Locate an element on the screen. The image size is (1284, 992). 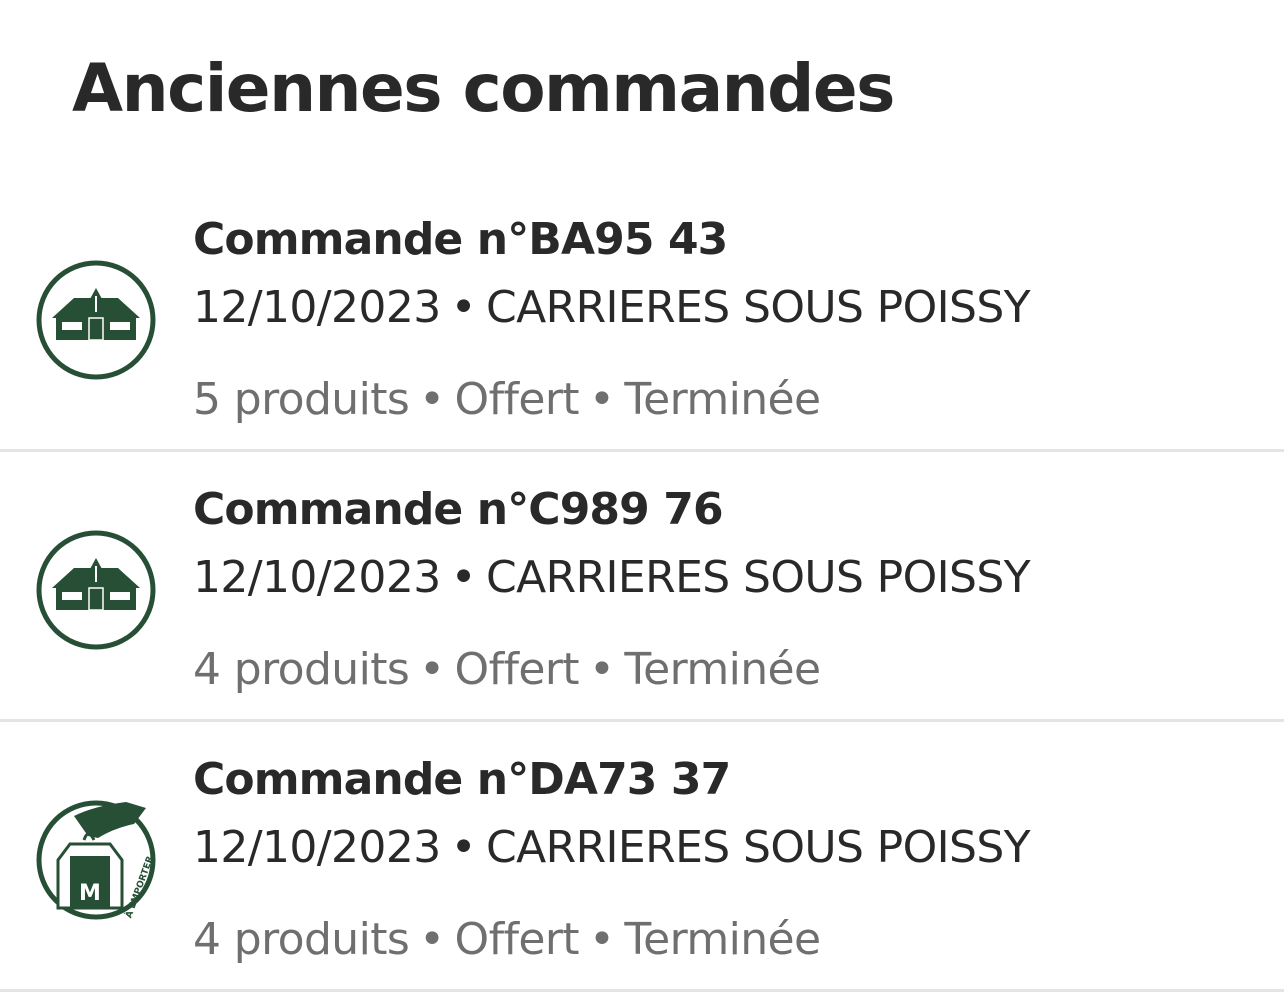
order-number: Commande n°C989 76 is located at coordinates (458, 509).